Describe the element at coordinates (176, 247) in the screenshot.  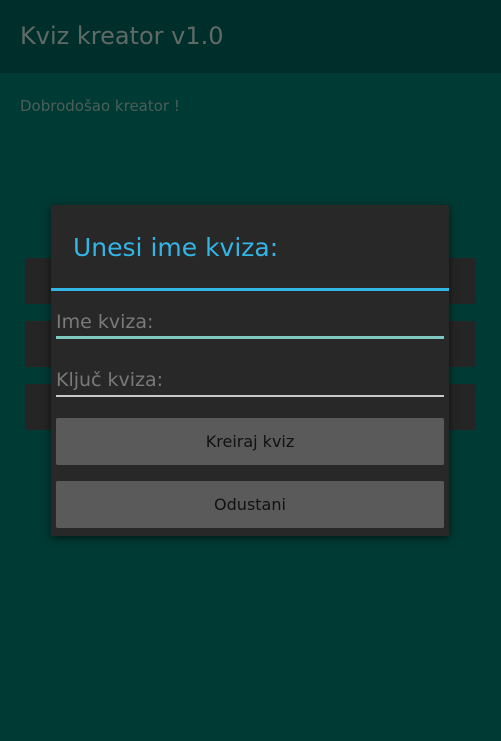
I see `dialog-title: Unesi ime kviza:` at that location.